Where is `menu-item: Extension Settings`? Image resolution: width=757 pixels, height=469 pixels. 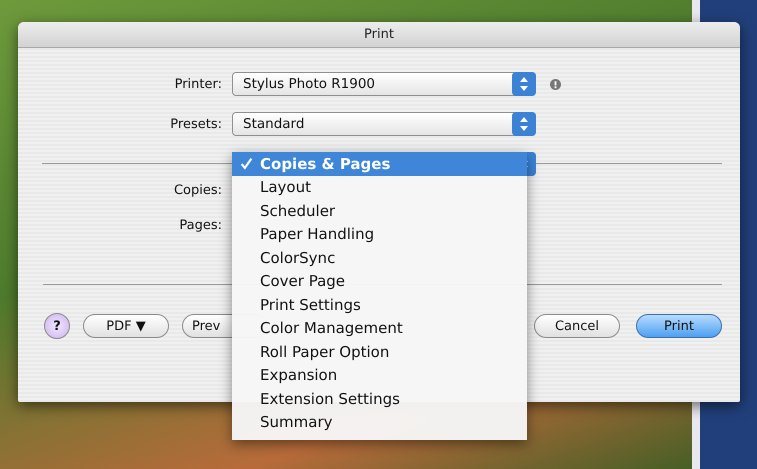 menu-item: Extension Settings is located at coordinates (379, 398).